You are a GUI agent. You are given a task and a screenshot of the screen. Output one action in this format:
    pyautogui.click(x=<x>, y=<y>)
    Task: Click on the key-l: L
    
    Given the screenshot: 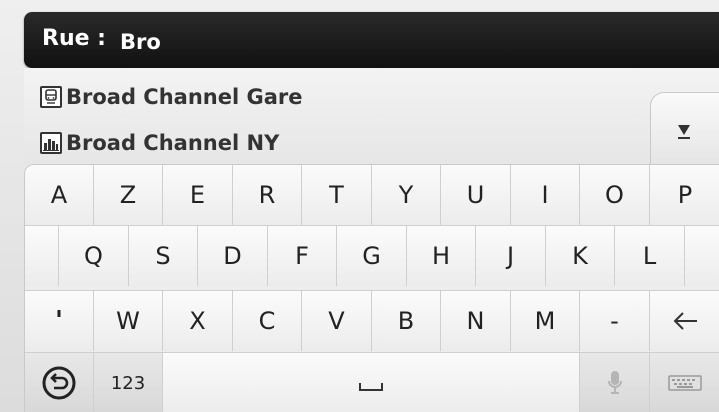 What is the action you would take?
    pyautogui.click(x=650, y=256)
    